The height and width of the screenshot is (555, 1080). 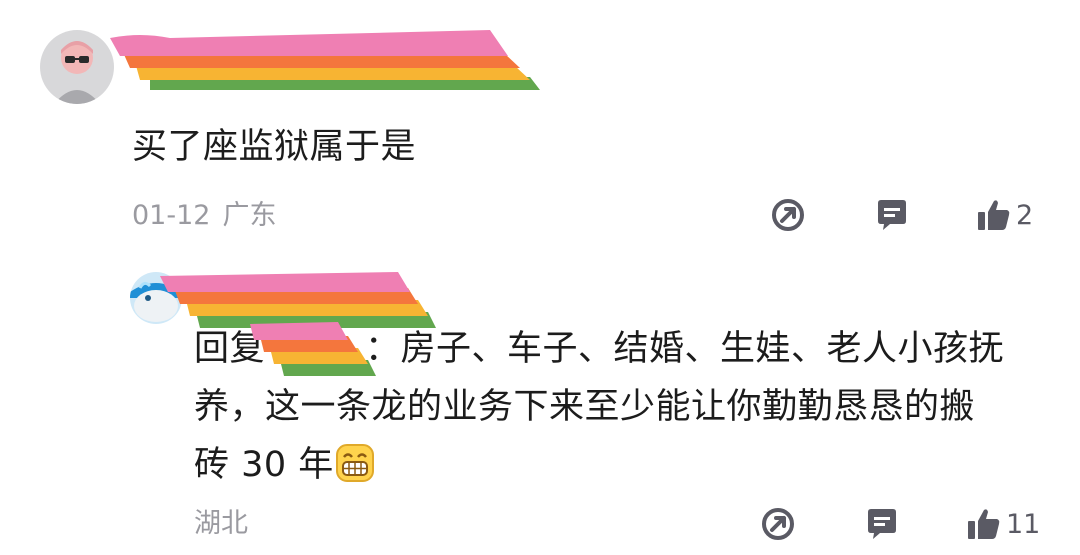 What do you see at coordinates (249, 215) in the screenshot?
I see `comment-location: 广东` at bounding box center [249, 215].